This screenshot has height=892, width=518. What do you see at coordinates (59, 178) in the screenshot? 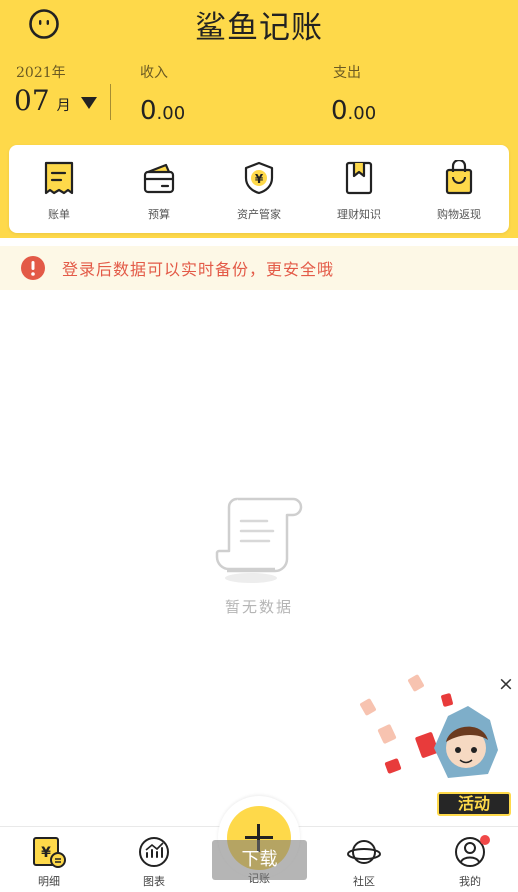
I see `bill-icon` at bounding box center [59, 178].